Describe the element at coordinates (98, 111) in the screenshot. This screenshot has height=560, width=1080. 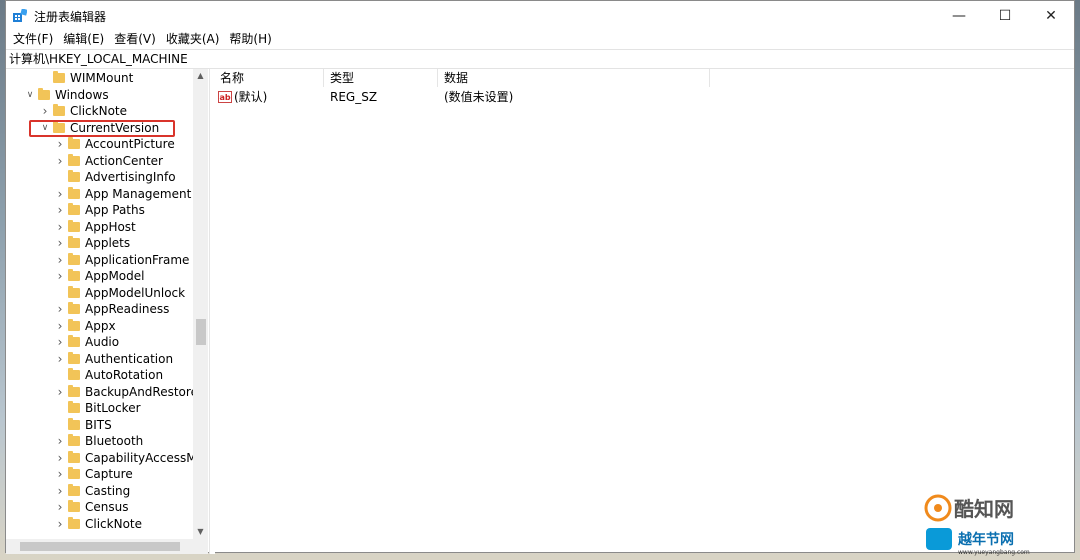
I see `tree-item-label: ClickNote` at that location.